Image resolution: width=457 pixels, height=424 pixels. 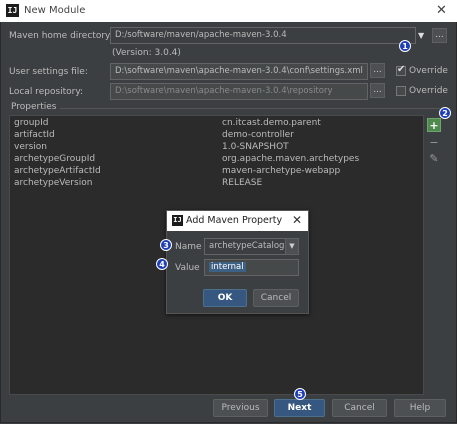 I want to click on local-repo-override-label: Override, so click(x=428, y=91).